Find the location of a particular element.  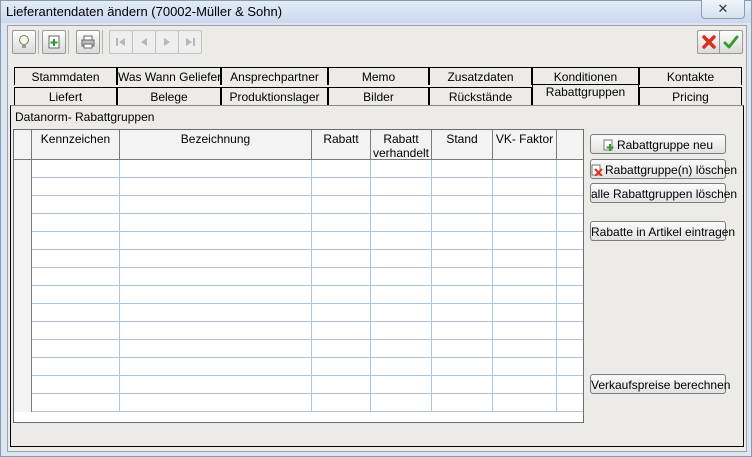

tab-bilder: Bilder is located at coordinates (378, 96).